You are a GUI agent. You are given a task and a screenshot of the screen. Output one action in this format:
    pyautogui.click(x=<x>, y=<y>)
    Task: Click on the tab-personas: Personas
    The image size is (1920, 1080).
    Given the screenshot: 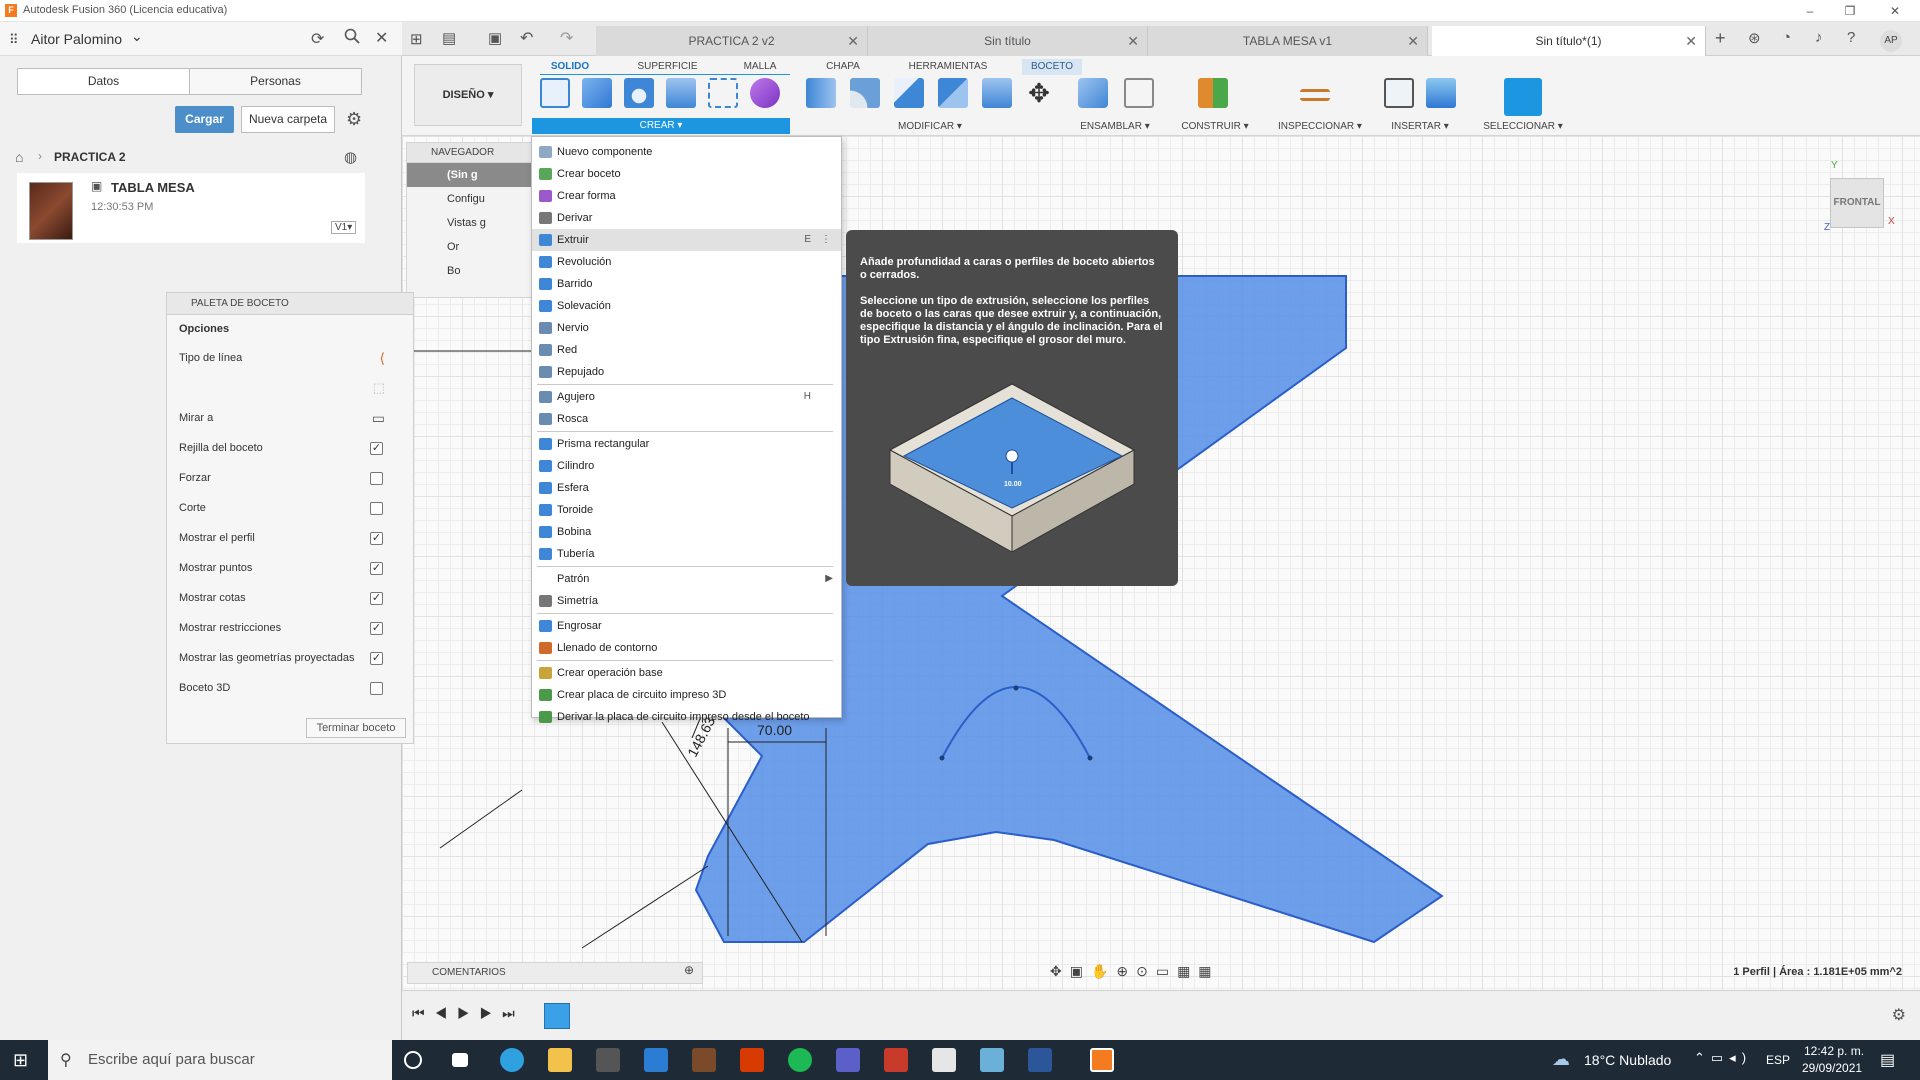 What is the action you would take?
    pyautogui.click(x=275, y=81)
    